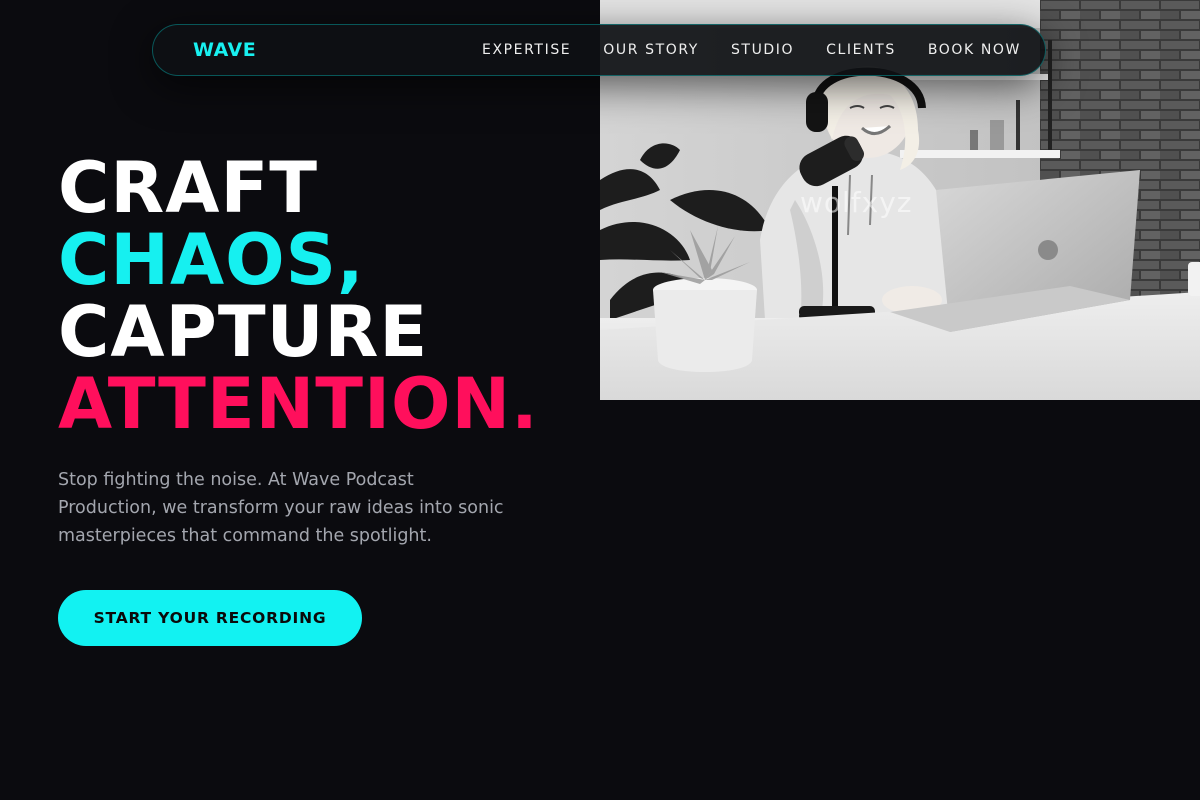  I want to click on start-recording-button: START YOUR RECORDING, so click(210, 618).